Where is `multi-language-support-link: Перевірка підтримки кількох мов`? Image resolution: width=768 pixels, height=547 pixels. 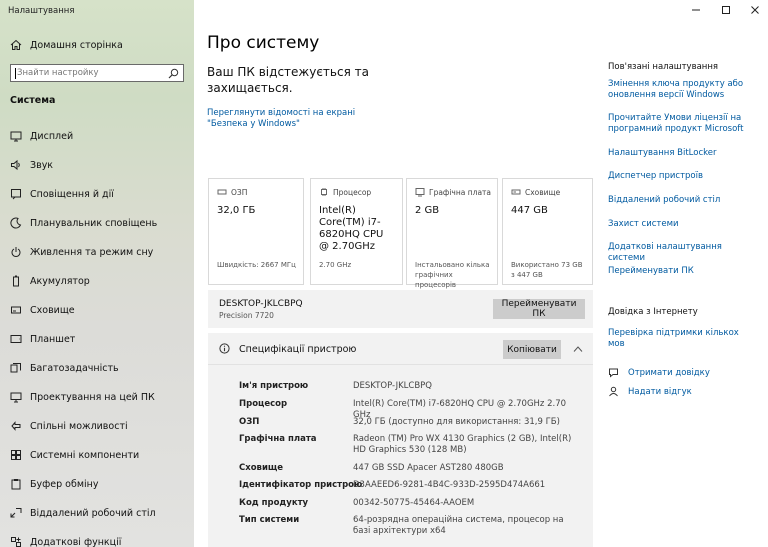
multi-language-support-link: Перевірка підтримки кількох мов is located at coordinates (683, 339).